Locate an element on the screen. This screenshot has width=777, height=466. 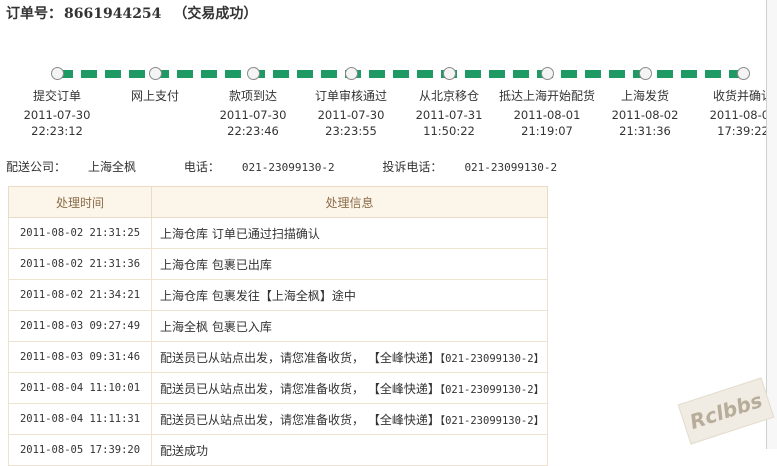
log-time: 2011-08-04 11:10:01 is located at coordinates (80, 388).